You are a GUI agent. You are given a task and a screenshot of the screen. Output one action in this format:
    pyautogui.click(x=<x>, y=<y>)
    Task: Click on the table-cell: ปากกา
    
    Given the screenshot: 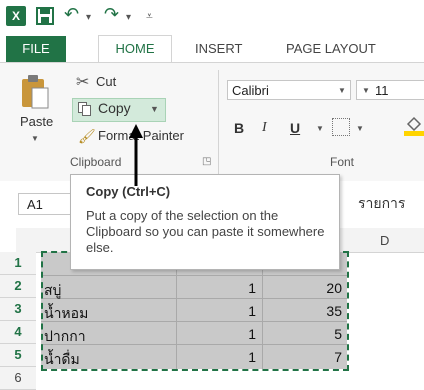 What is the action you would take?
    pyautogui.click(x=65, y=337)
    